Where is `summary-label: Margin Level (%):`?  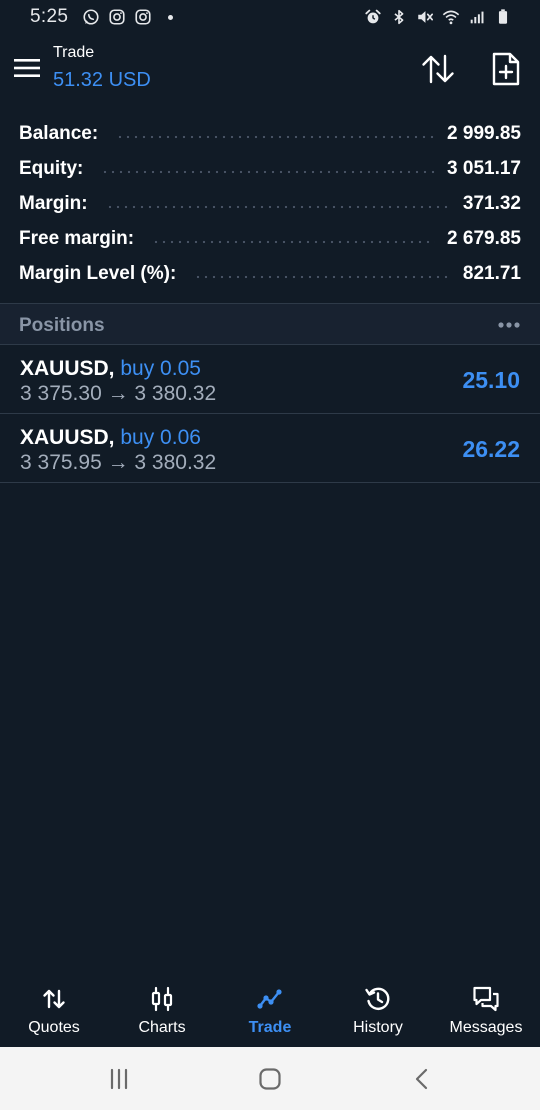 summary-label: Margin Level (%): is located at coordinates (98, 273).